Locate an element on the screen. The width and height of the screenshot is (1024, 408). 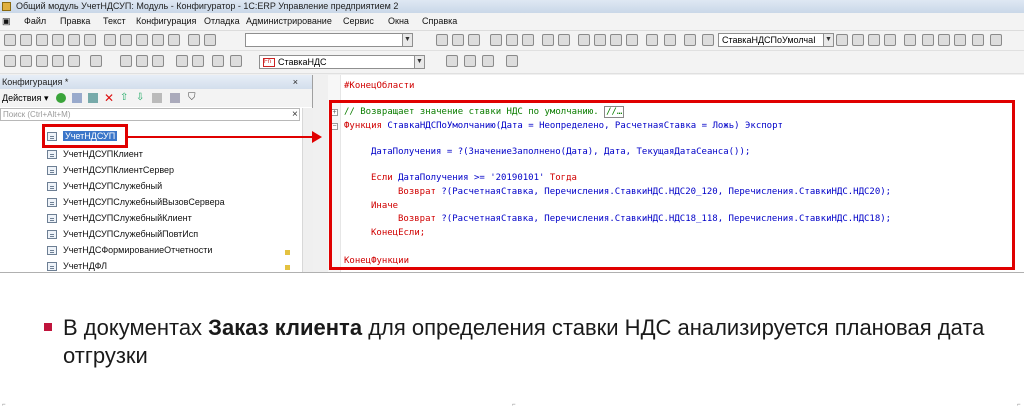
database-icon is located at coordinates (42, 61).